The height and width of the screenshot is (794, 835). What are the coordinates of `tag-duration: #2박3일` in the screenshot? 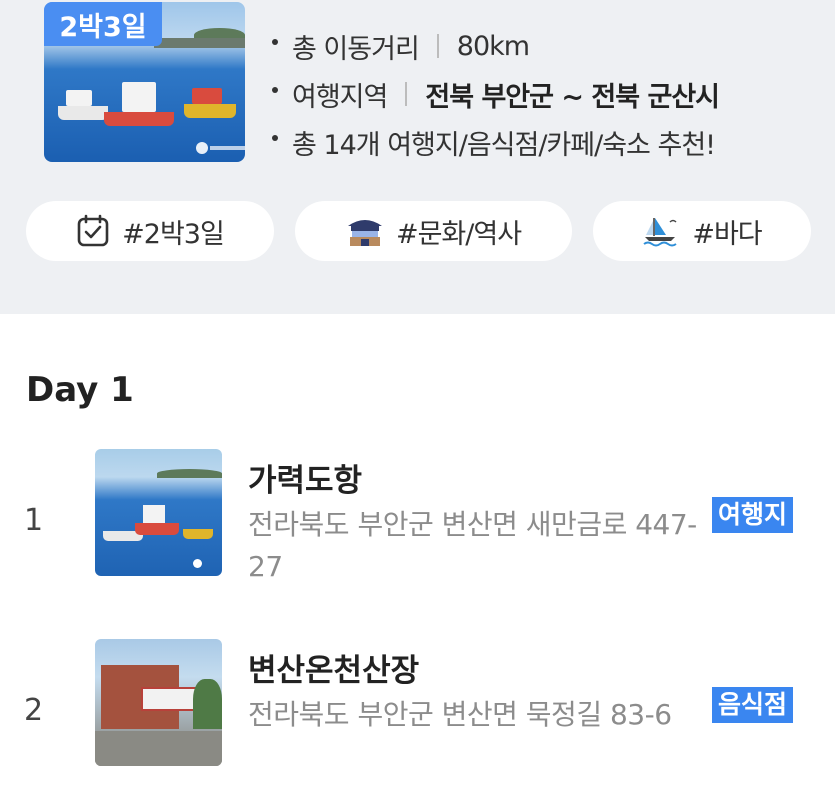 It's located at (150, 231).